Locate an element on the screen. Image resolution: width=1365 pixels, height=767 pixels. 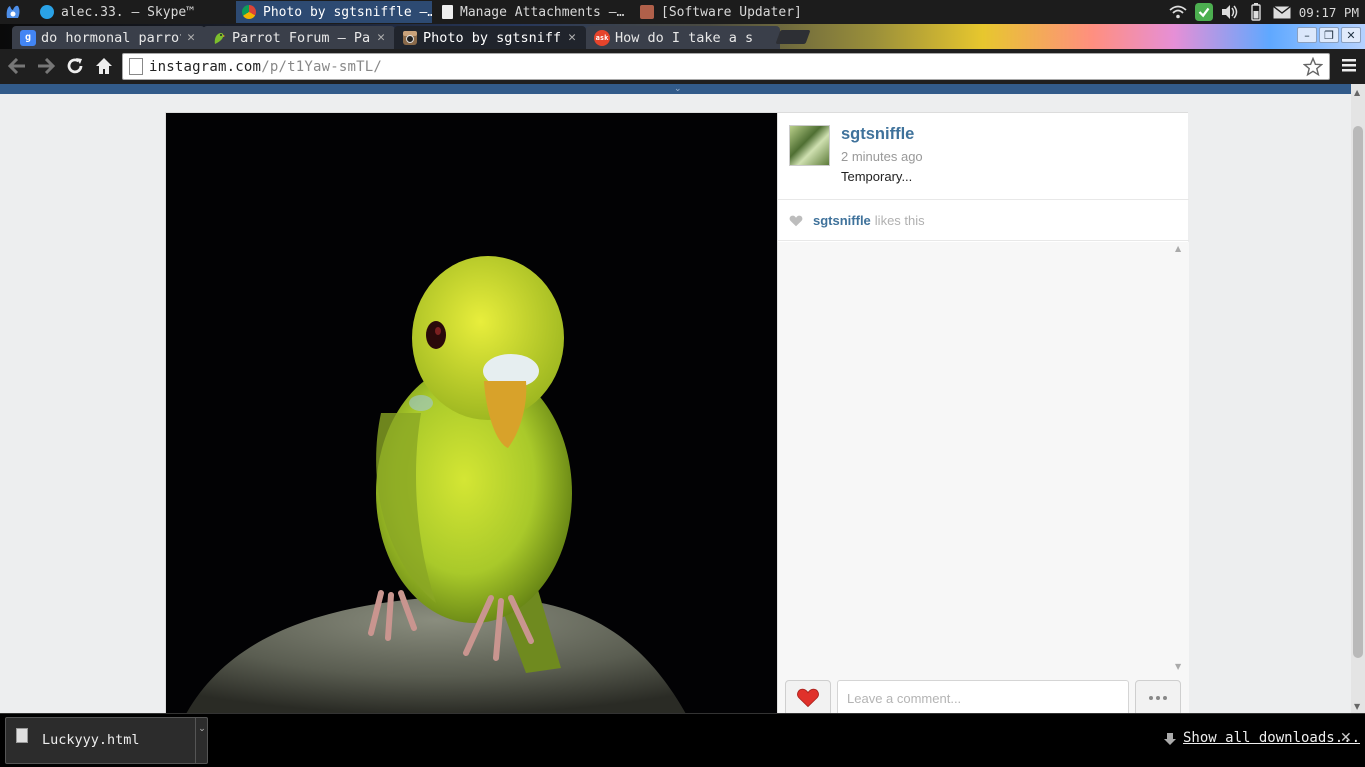
back-button is located at coordinates (17, 66).